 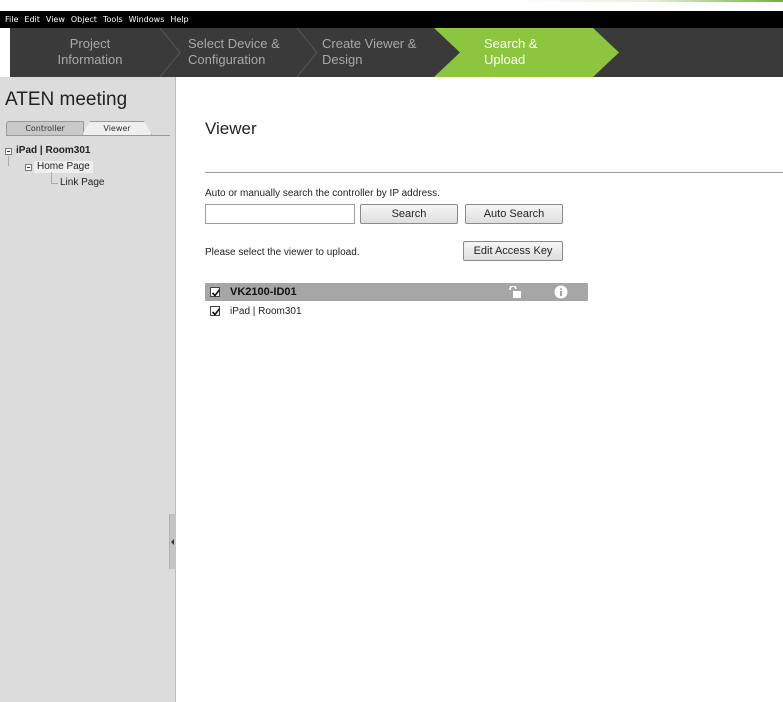 What do you see at coordinates (280, 214) in the screenshot?
I see `ip-address-input` at bounding box center [280, 214].